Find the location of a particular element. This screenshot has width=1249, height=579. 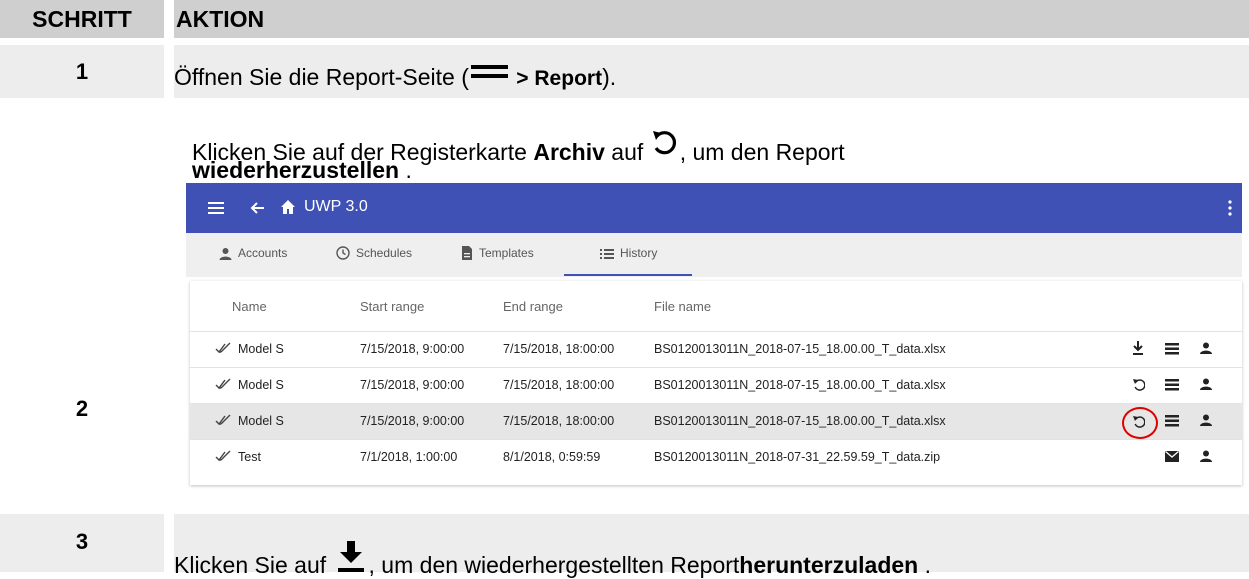

header-step: SCHRITT is located at coordinates (82, 19).